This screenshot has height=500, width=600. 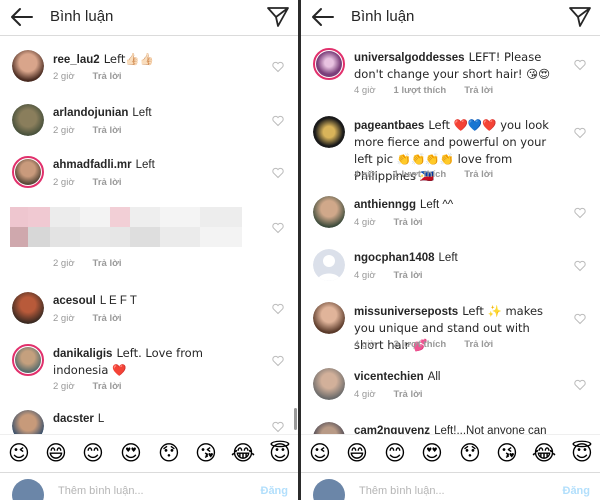 I want to click on comment-username: missuniverseposts, so click(x=406, y=312).